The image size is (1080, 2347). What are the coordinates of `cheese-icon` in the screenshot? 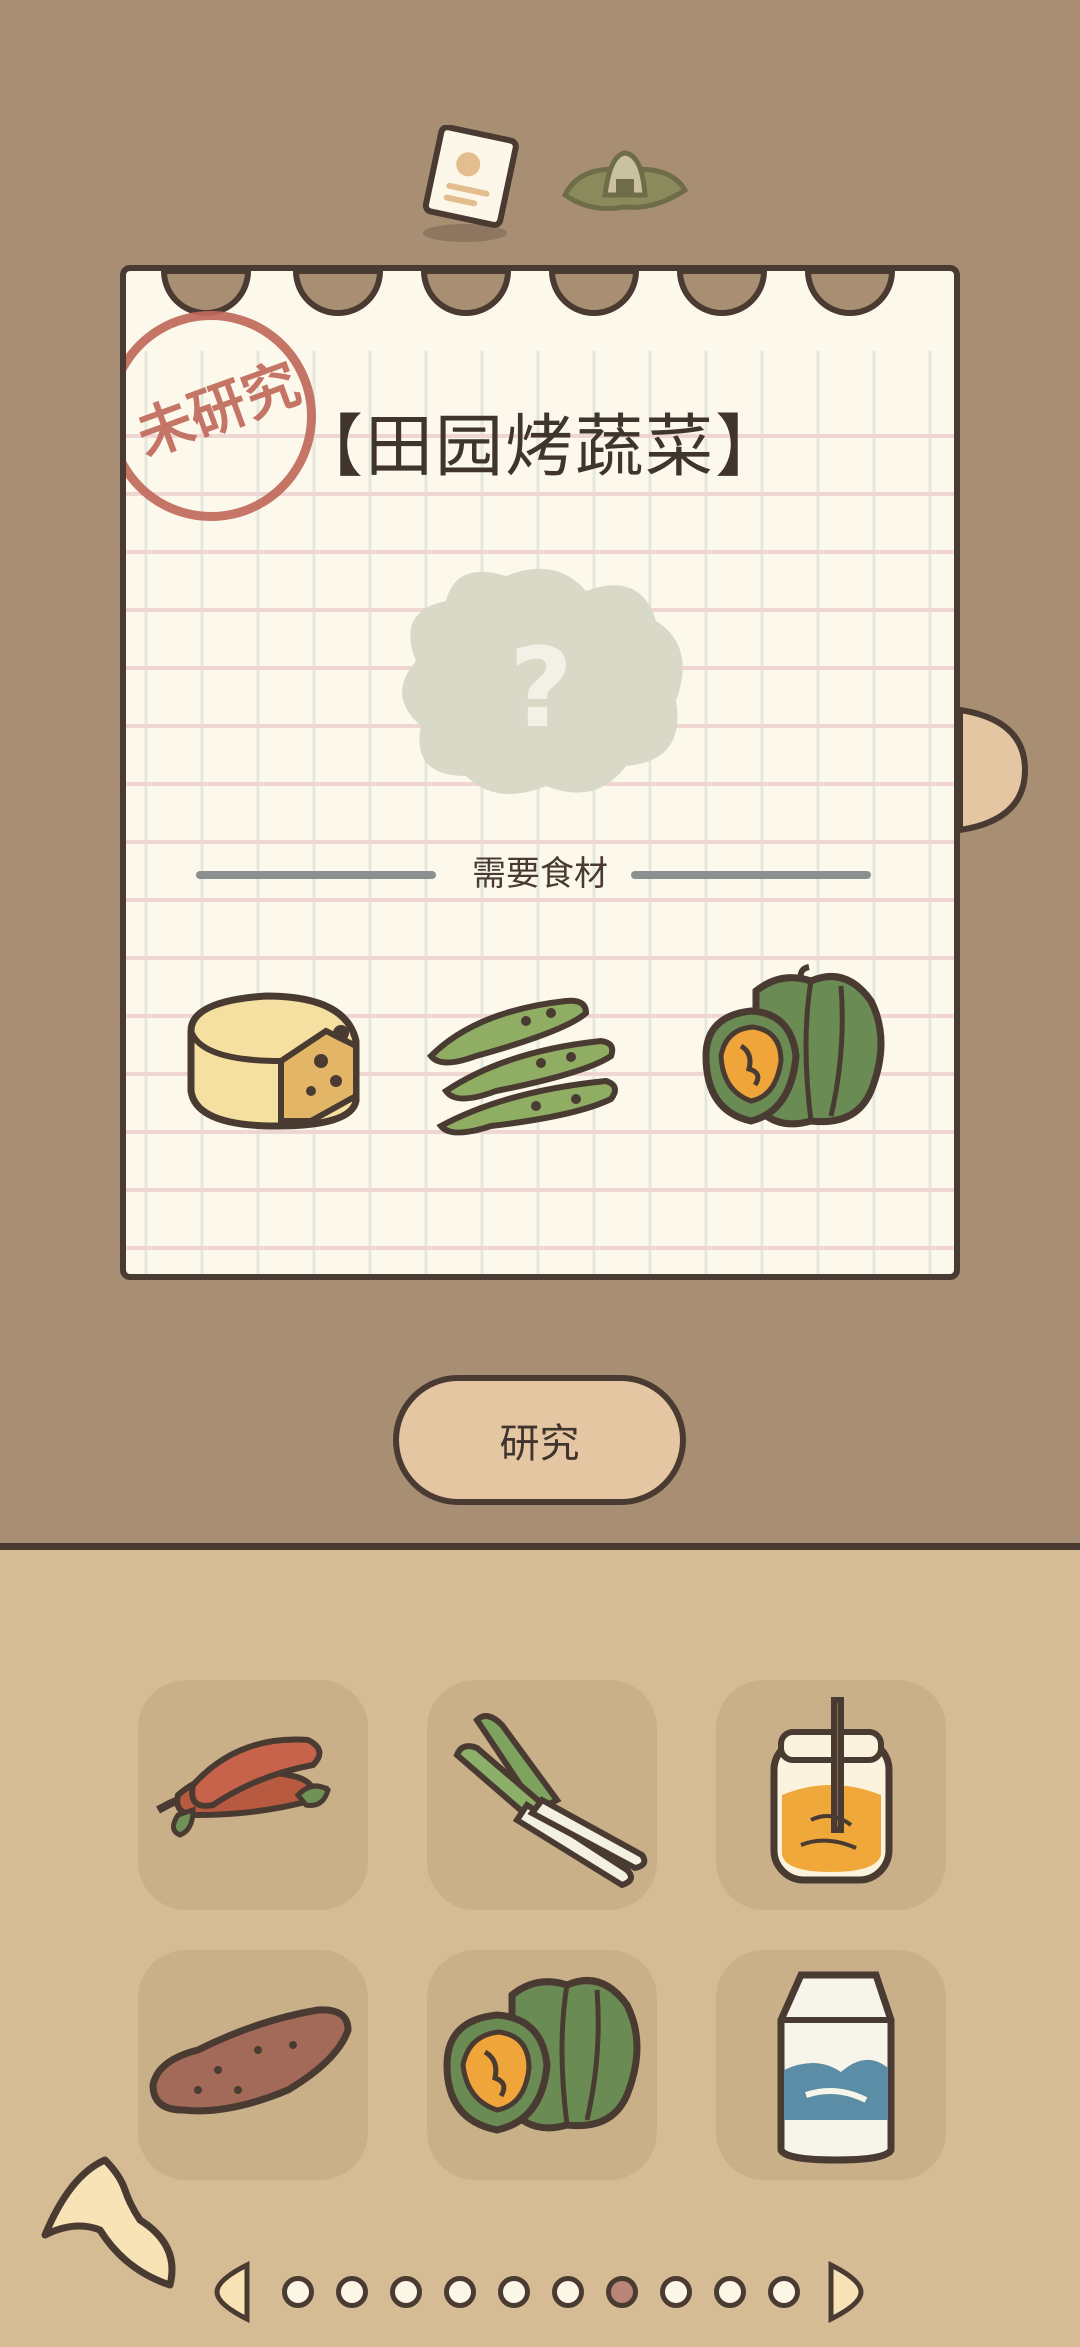 It's located at (273, 1061).